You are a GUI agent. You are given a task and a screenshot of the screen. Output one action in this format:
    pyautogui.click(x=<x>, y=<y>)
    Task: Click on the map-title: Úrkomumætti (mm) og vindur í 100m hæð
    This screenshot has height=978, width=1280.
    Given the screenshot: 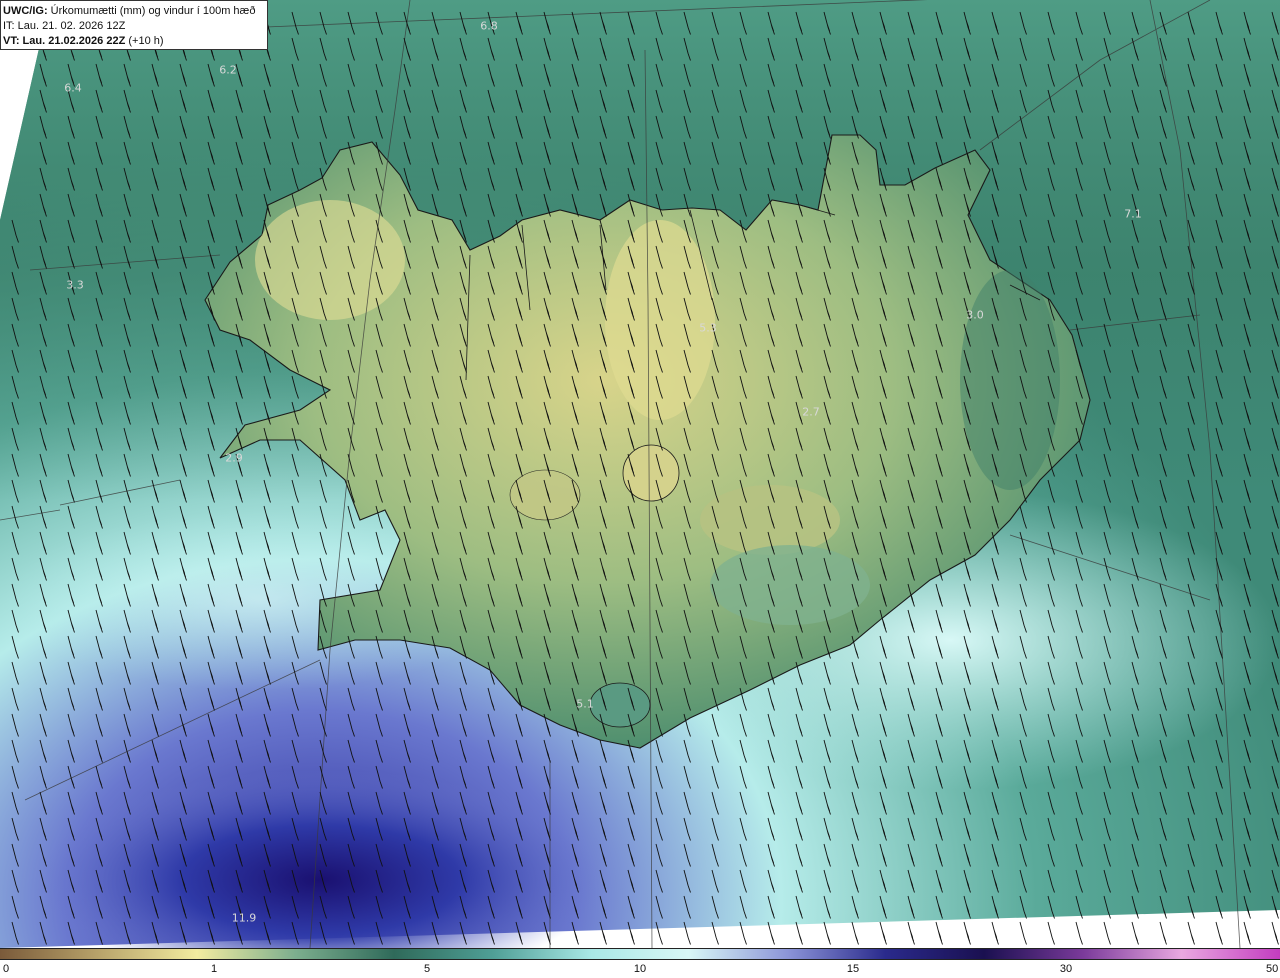 What is the action you would take?
    pyautogui.click(x=153, y=11)
    